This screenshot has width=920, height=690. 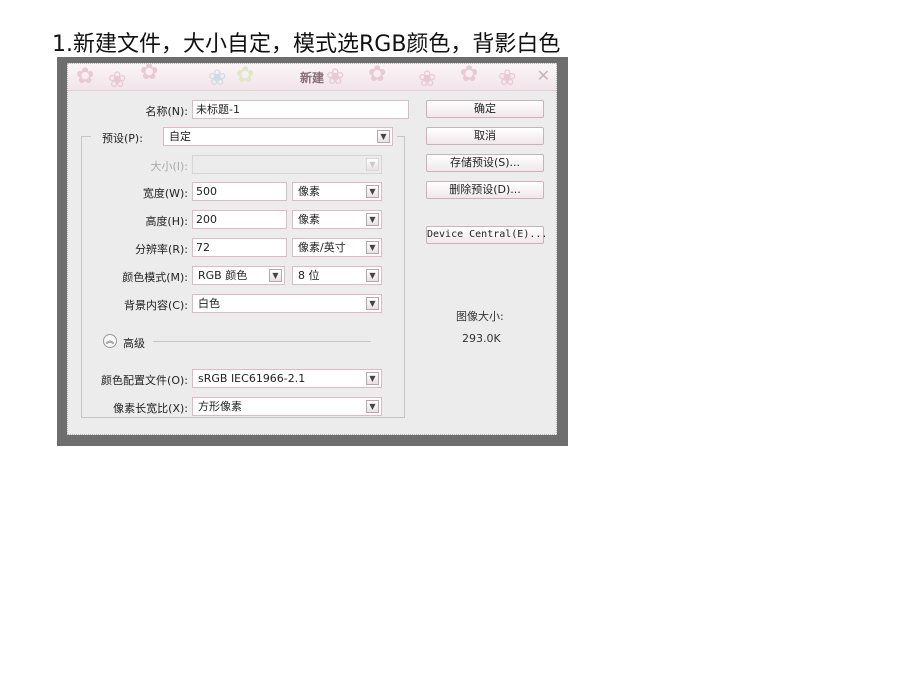 I want to click on advanced-divider, so click(x=262, y=341).